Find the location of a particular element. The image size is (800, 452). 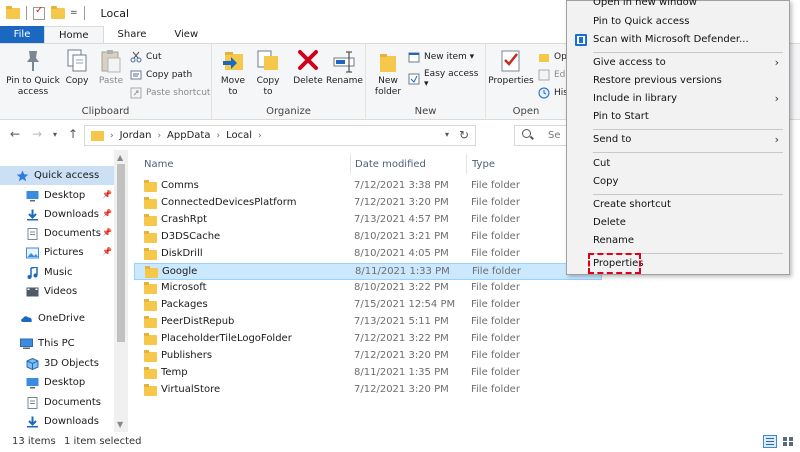

menu-cut: Cut is located at coordinates (678, 164).